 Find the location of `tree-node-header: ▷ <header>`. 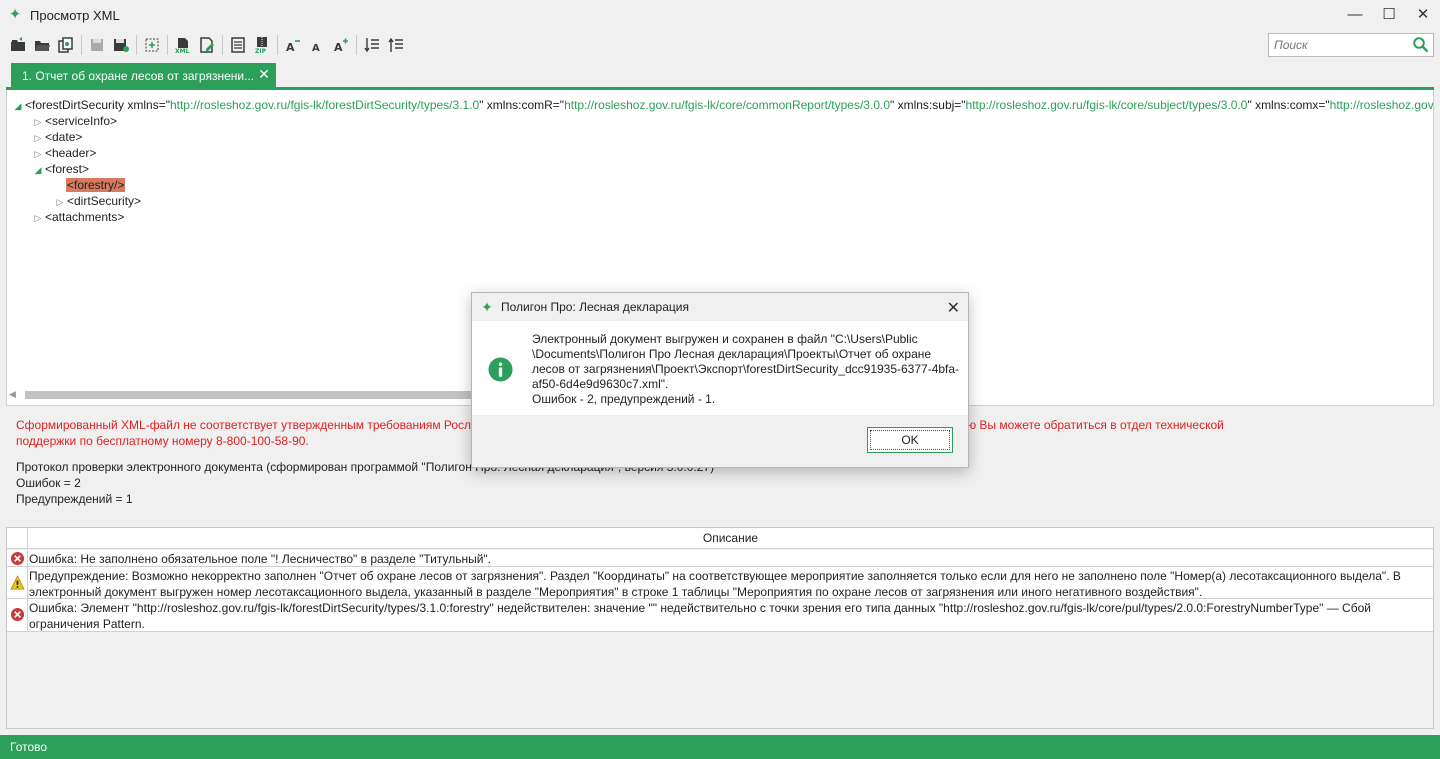

tree-node-header: ▷ <header> is located at coordinates (64, 153).